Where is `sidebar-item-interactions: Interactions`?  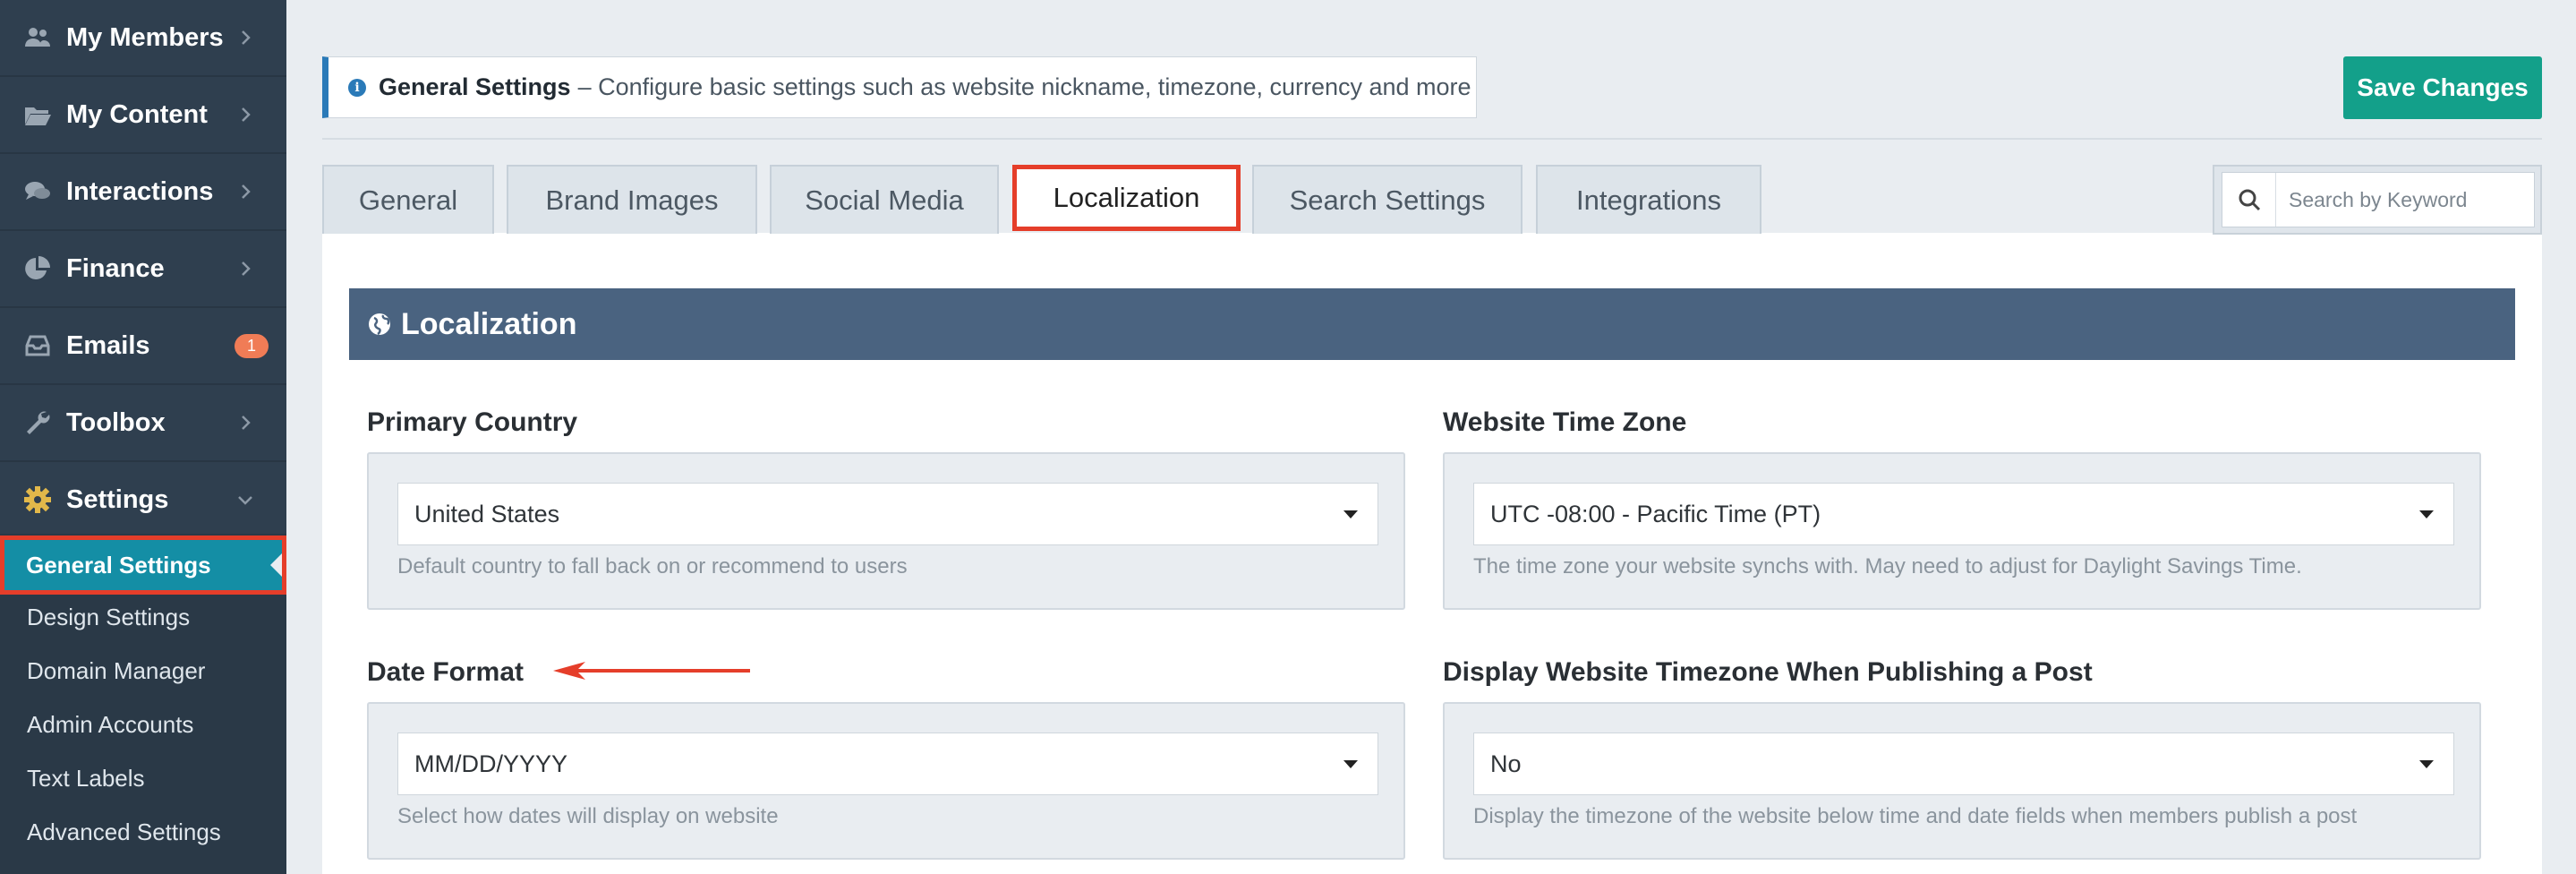
sidebar-item-interactions: Interactions is located at coordinates (143, 192).